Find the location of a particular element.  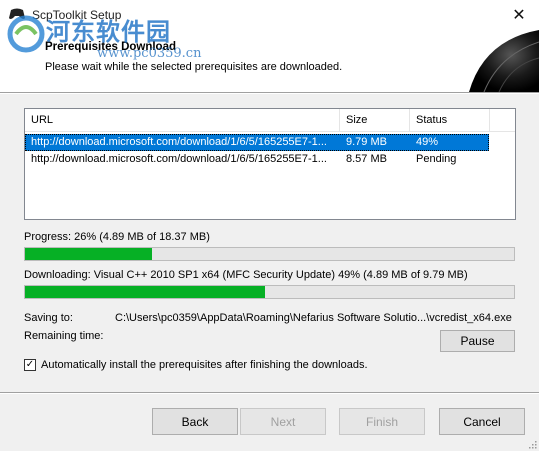

auto-install-checkbox: ✓ is located at coordinates (30, 365).